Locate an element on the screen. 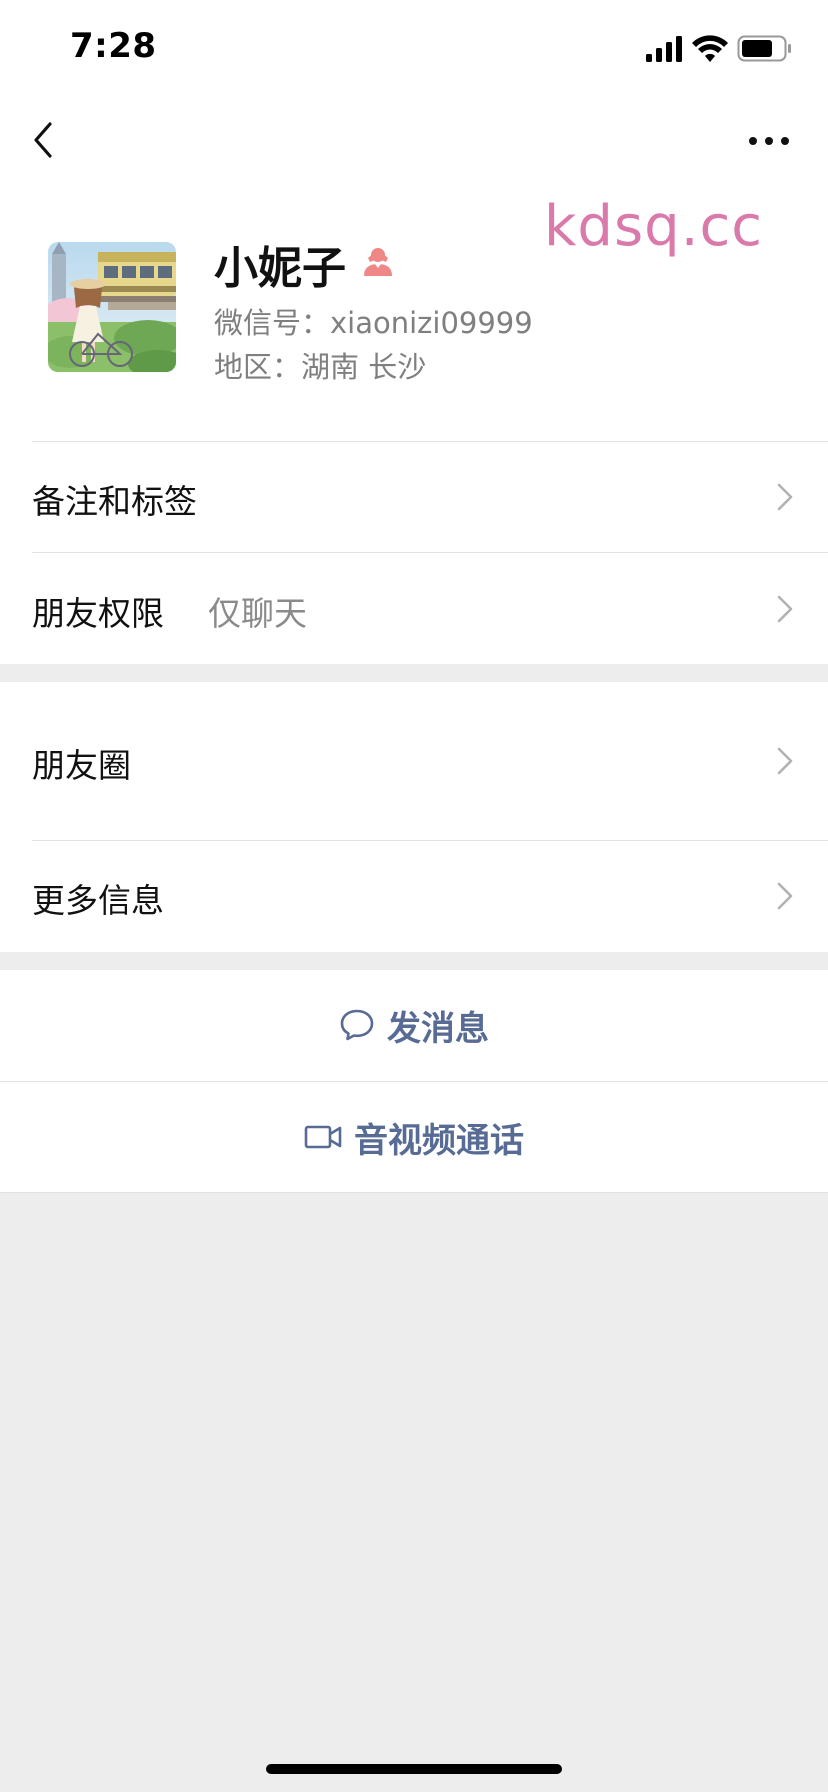 The image size is (828, 1792). back-button is located at coordinates (48, 140).